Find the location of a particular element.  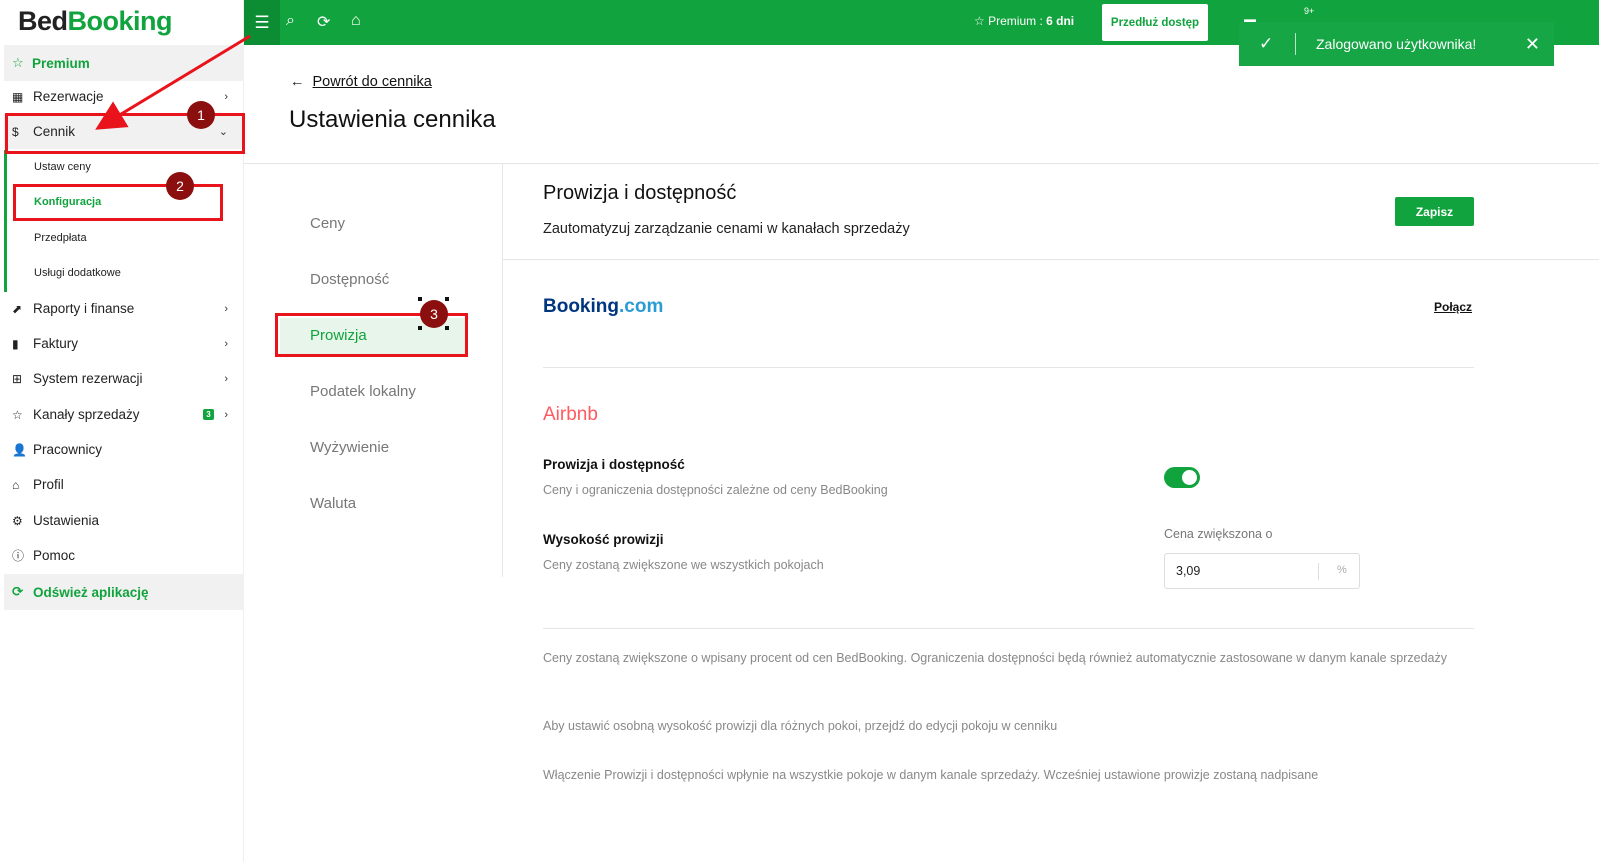

annotation-step-1: 1 is located at coordinates (201, 115).